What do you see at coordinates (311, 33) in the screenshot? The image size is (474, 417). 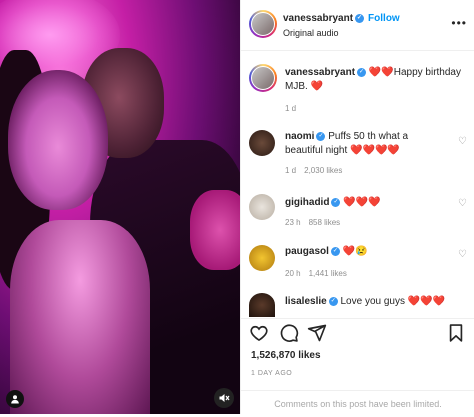 I see `original-audio-link: Original audio` at bounding box center [311, 33].